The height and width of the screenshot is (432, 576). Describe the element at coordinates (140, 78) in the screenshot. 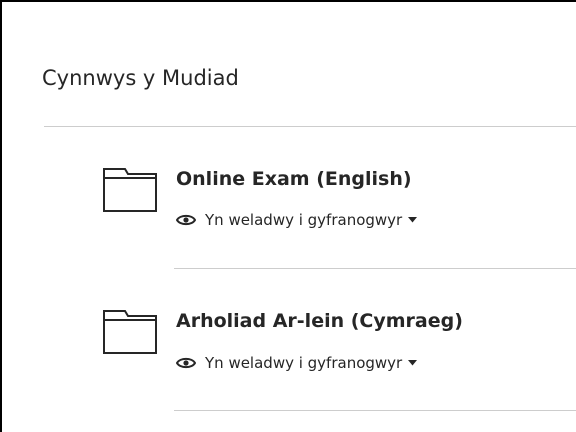

I see `module-title: Cynnwys y Mudiad` at that location.